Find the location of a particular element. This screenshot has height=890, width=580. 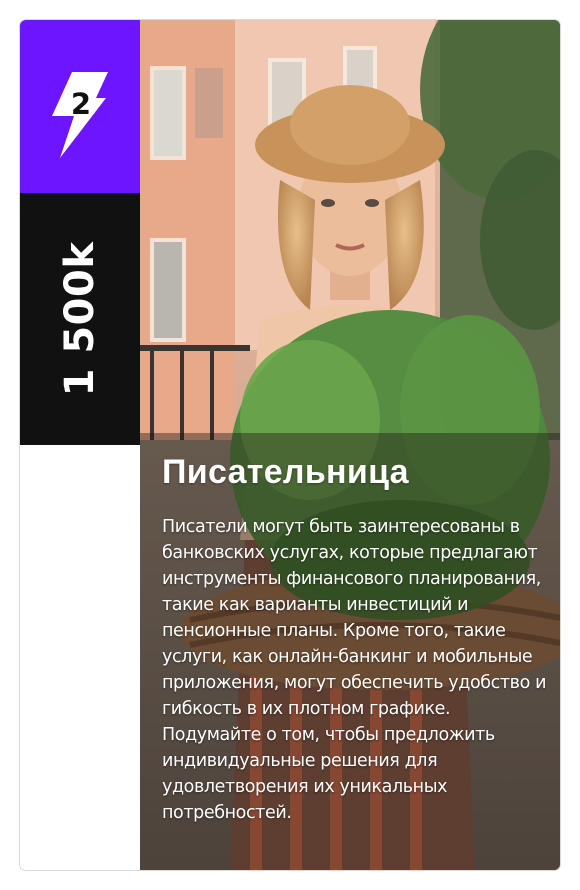

level-badge: 2 is located at coordinates (80, 106).